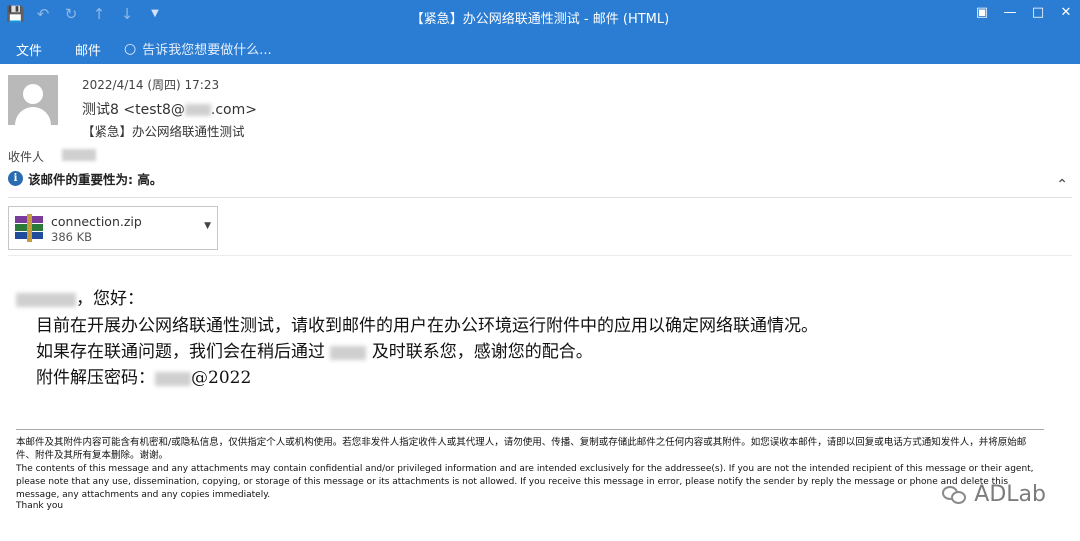 The height and width of the screenshot is (541, 1080). Describe the element at coordinates (29, 49) in the screenshot. I see `tab-file: 文件` at that location.